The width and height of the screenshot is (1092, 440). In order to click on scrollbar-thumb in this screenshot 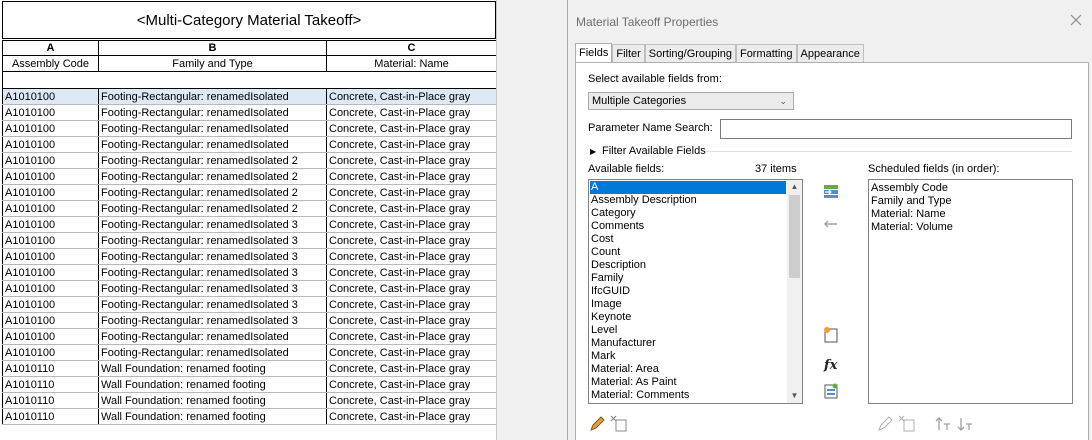, I will do `click(794, 236)`.